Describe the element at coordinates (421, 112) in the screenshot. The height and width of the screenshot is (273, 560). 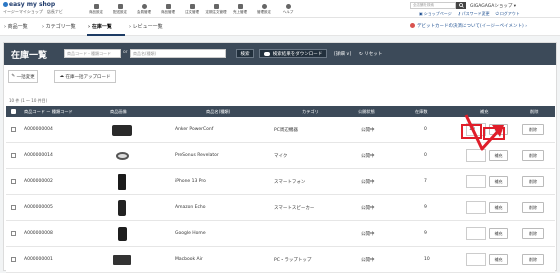
I see `col-stock: 在庫数` at that location.